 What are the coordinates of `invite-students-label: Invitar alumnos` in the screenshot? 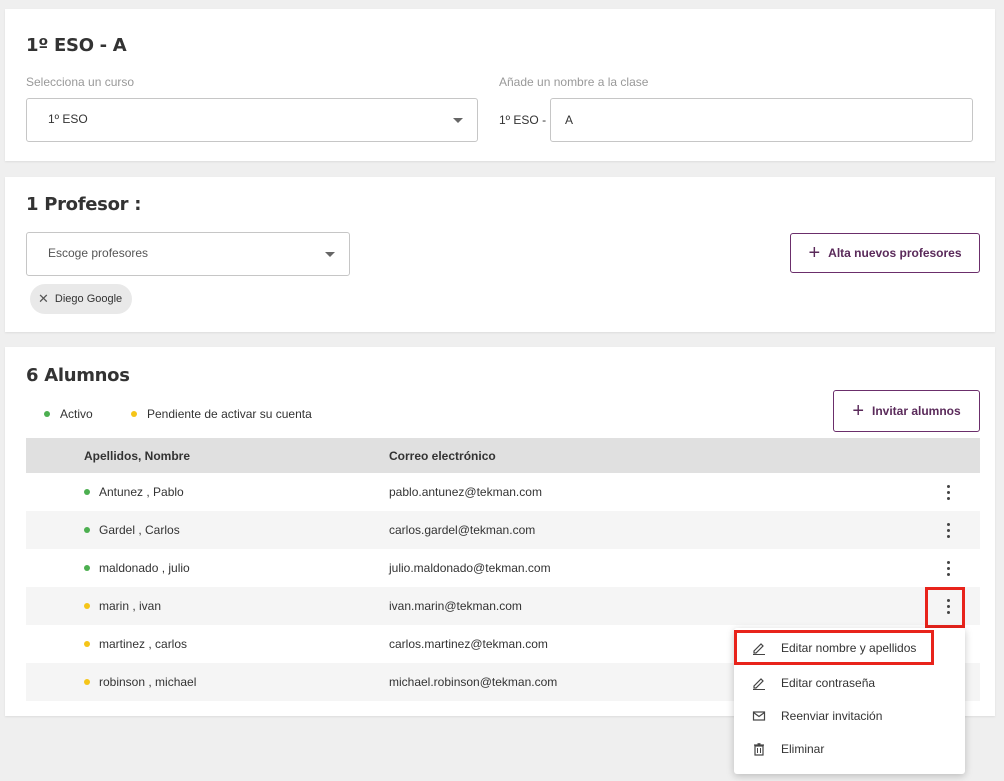 It's located at (916, 411).